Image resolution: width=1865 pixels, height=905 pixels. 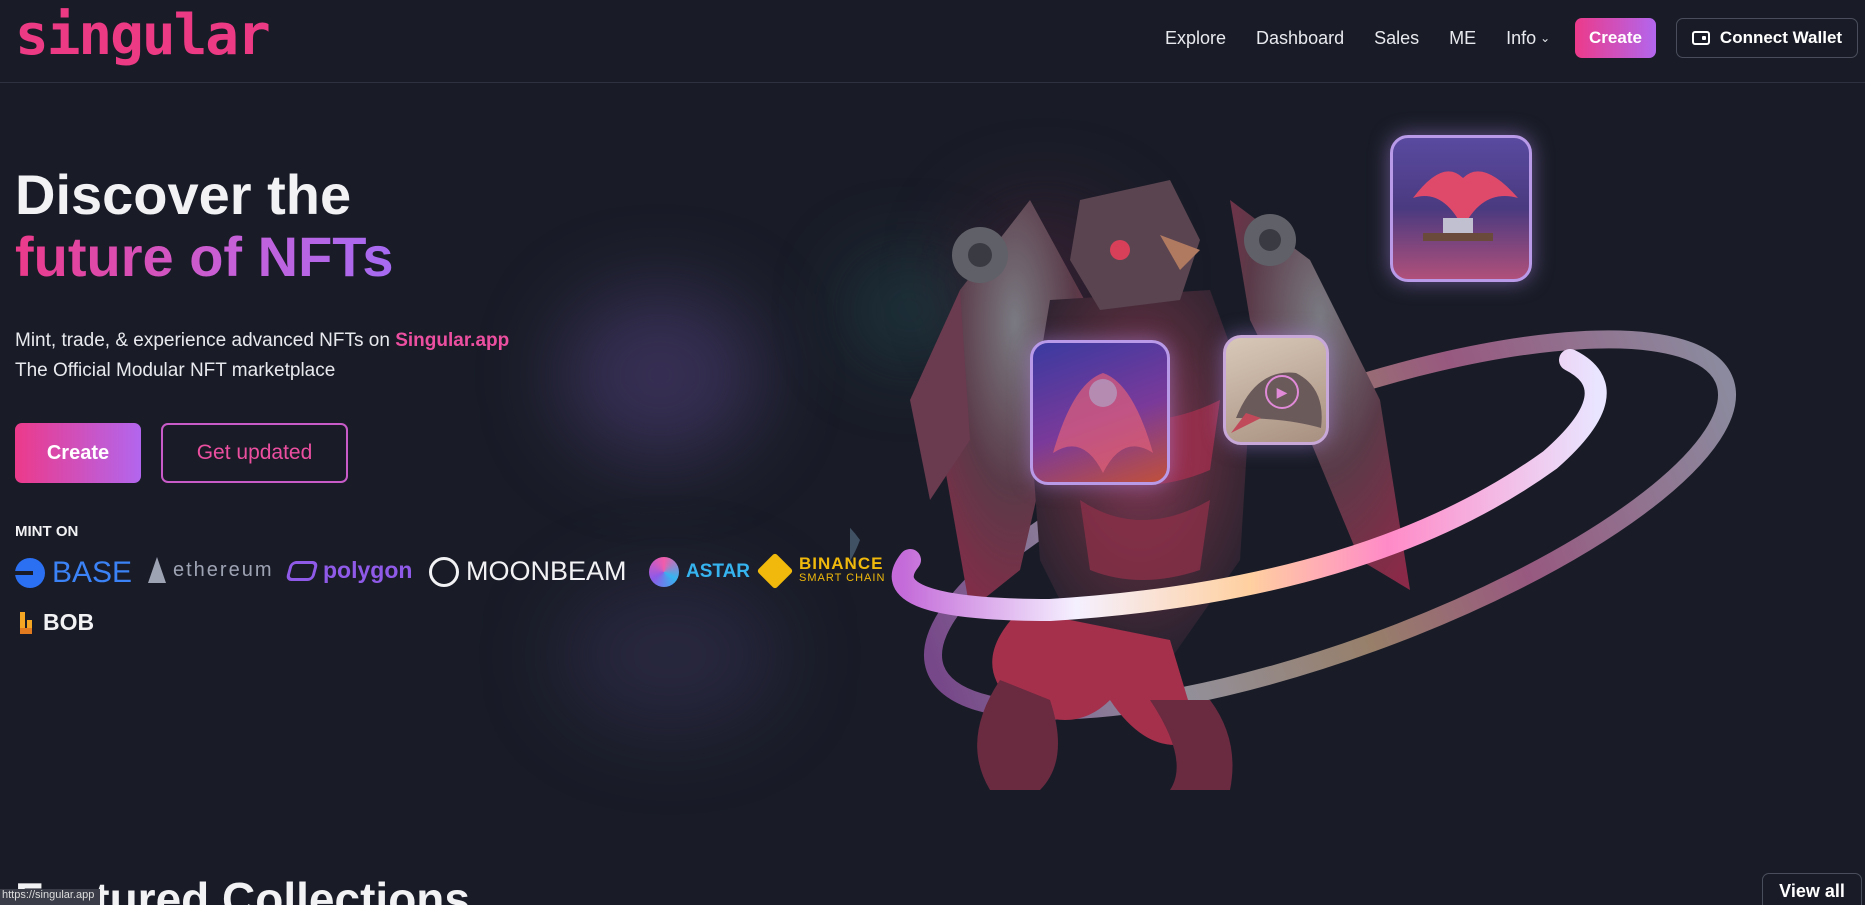 What do you see at coordinates (1615, 38) in the screenshot?
I see `header-create-button: Create` at bounding box center [1615, 38].